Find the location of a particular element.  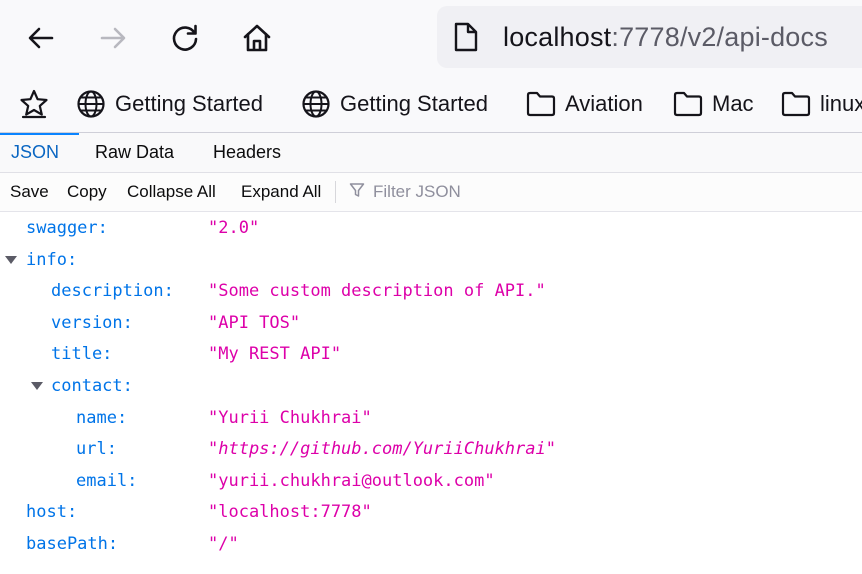

filter-json-input is located at coordinates (523, 192).